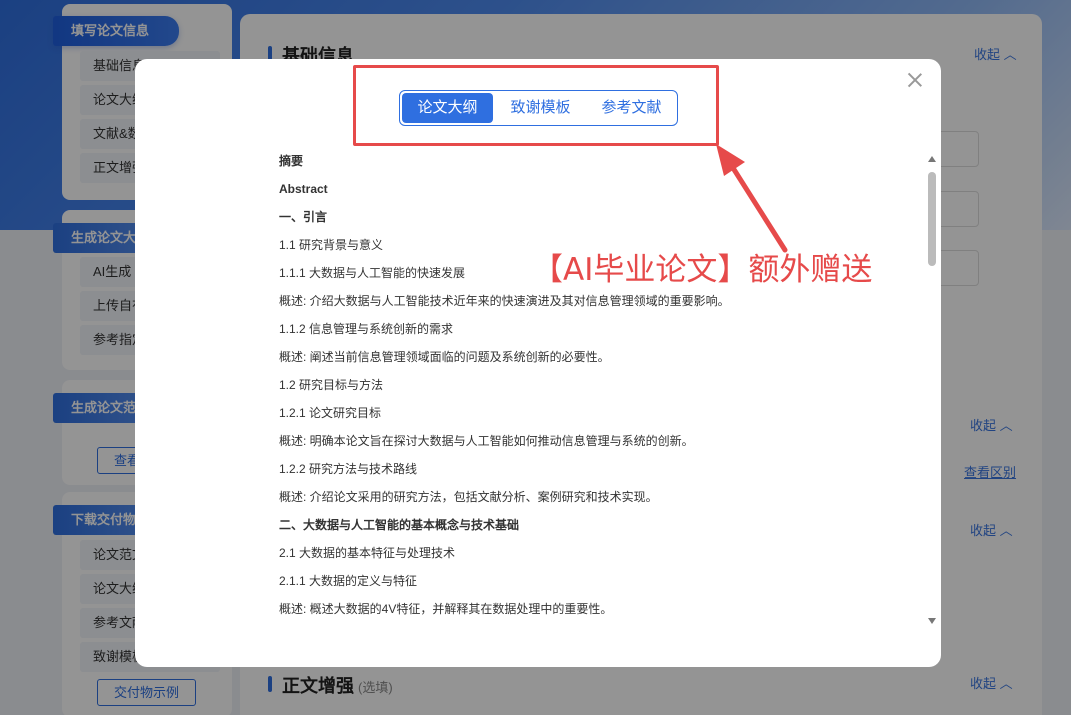 Image resolution: width=1071 pixels, height=715 pixels. Describe the element at coordinates (702, 270) in the screenshot. I see `promo-text: 【AI毕业论文】额外赠送` at that location.